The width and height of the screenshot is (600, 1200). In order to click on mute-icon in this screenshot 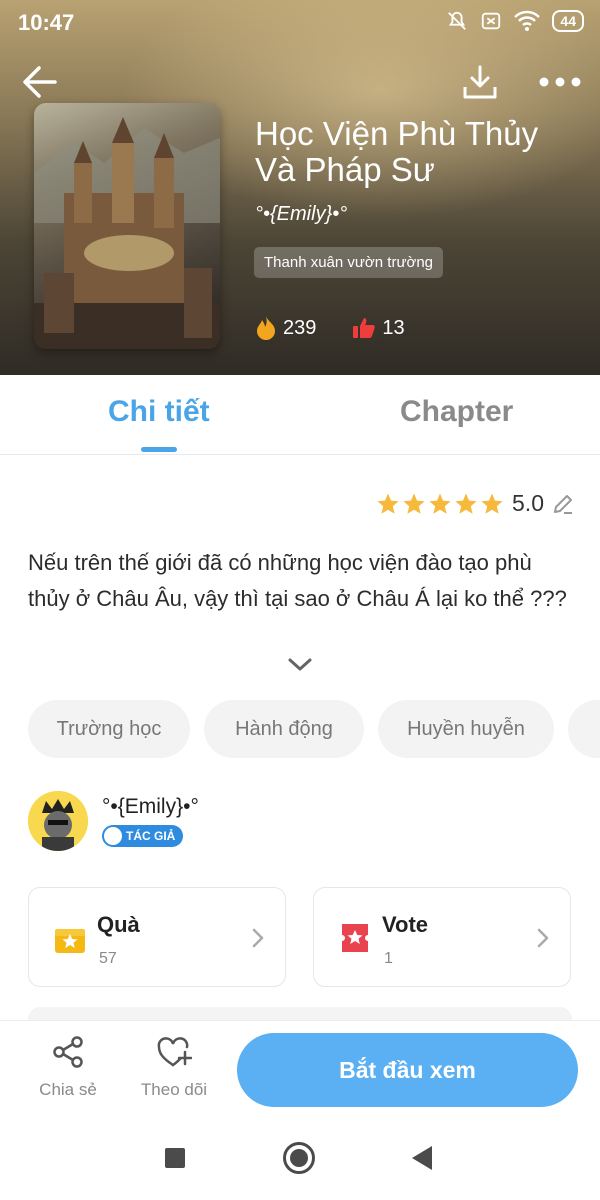, I will do `click(457, 20)`.